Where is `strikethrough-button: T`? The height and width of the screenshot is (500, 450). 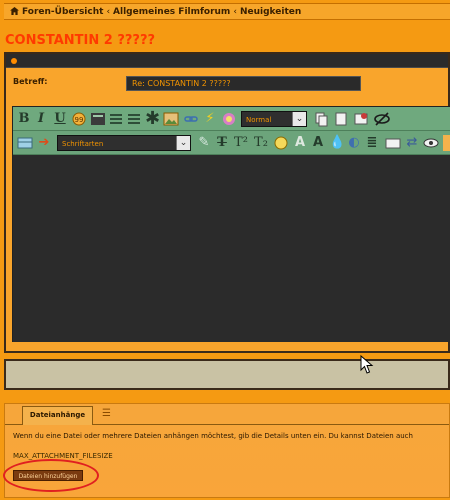 strikethrough-button: T is located at coordinates (222, 143).